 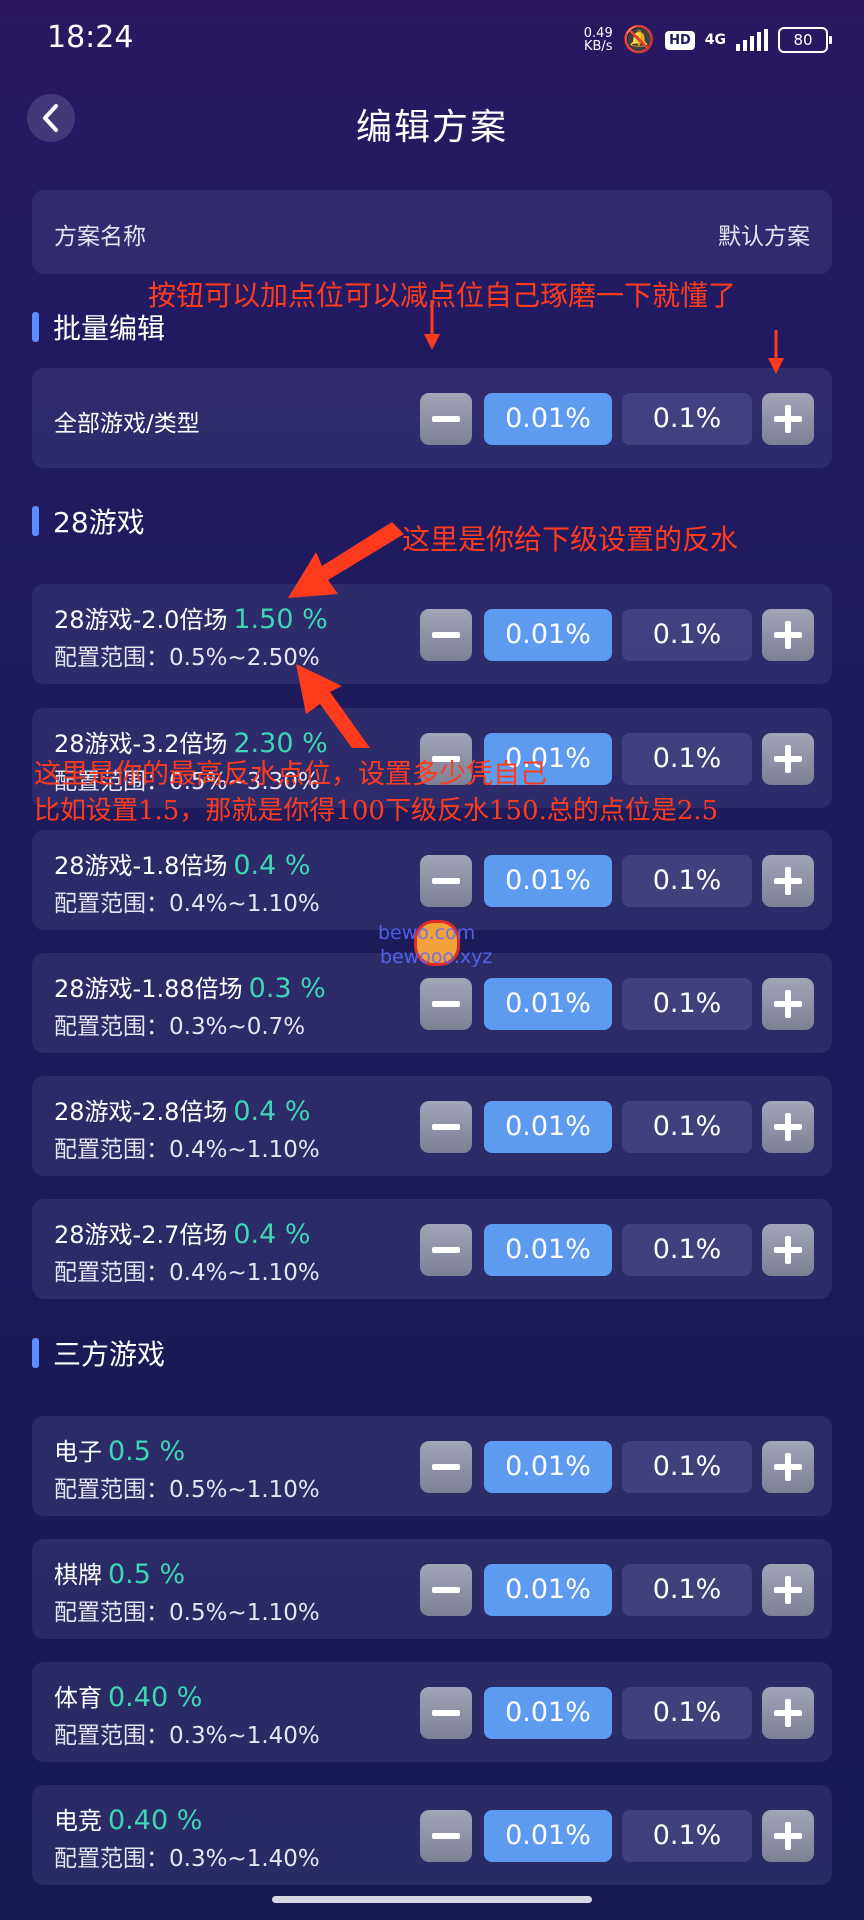 What do you see at coordinates (90, 37) in the screenshot?
I see `status-time: 18:24` at bounding box center [90, 37].